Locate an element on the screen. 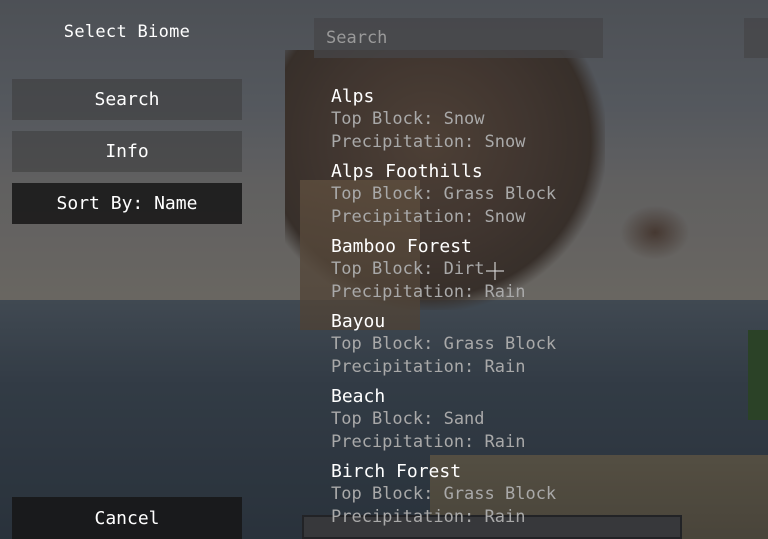 The image size is (768, 539). search-field is located at coordinates (458, 38).